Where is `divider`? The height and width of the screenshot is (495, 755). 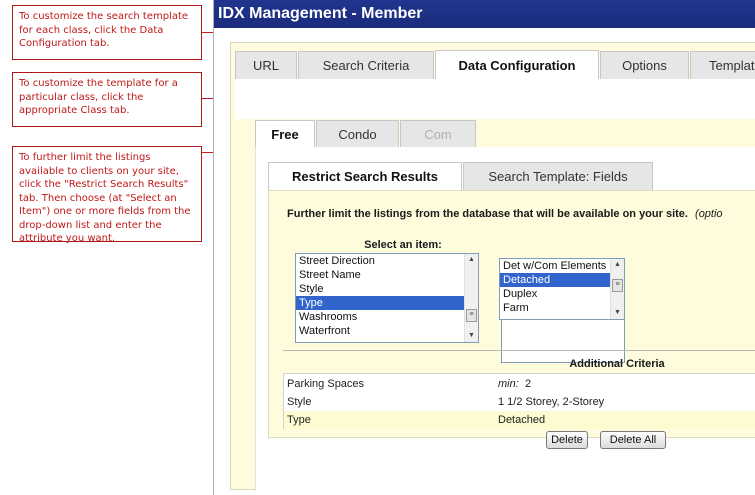 divider is located at coordinates (519, 350).